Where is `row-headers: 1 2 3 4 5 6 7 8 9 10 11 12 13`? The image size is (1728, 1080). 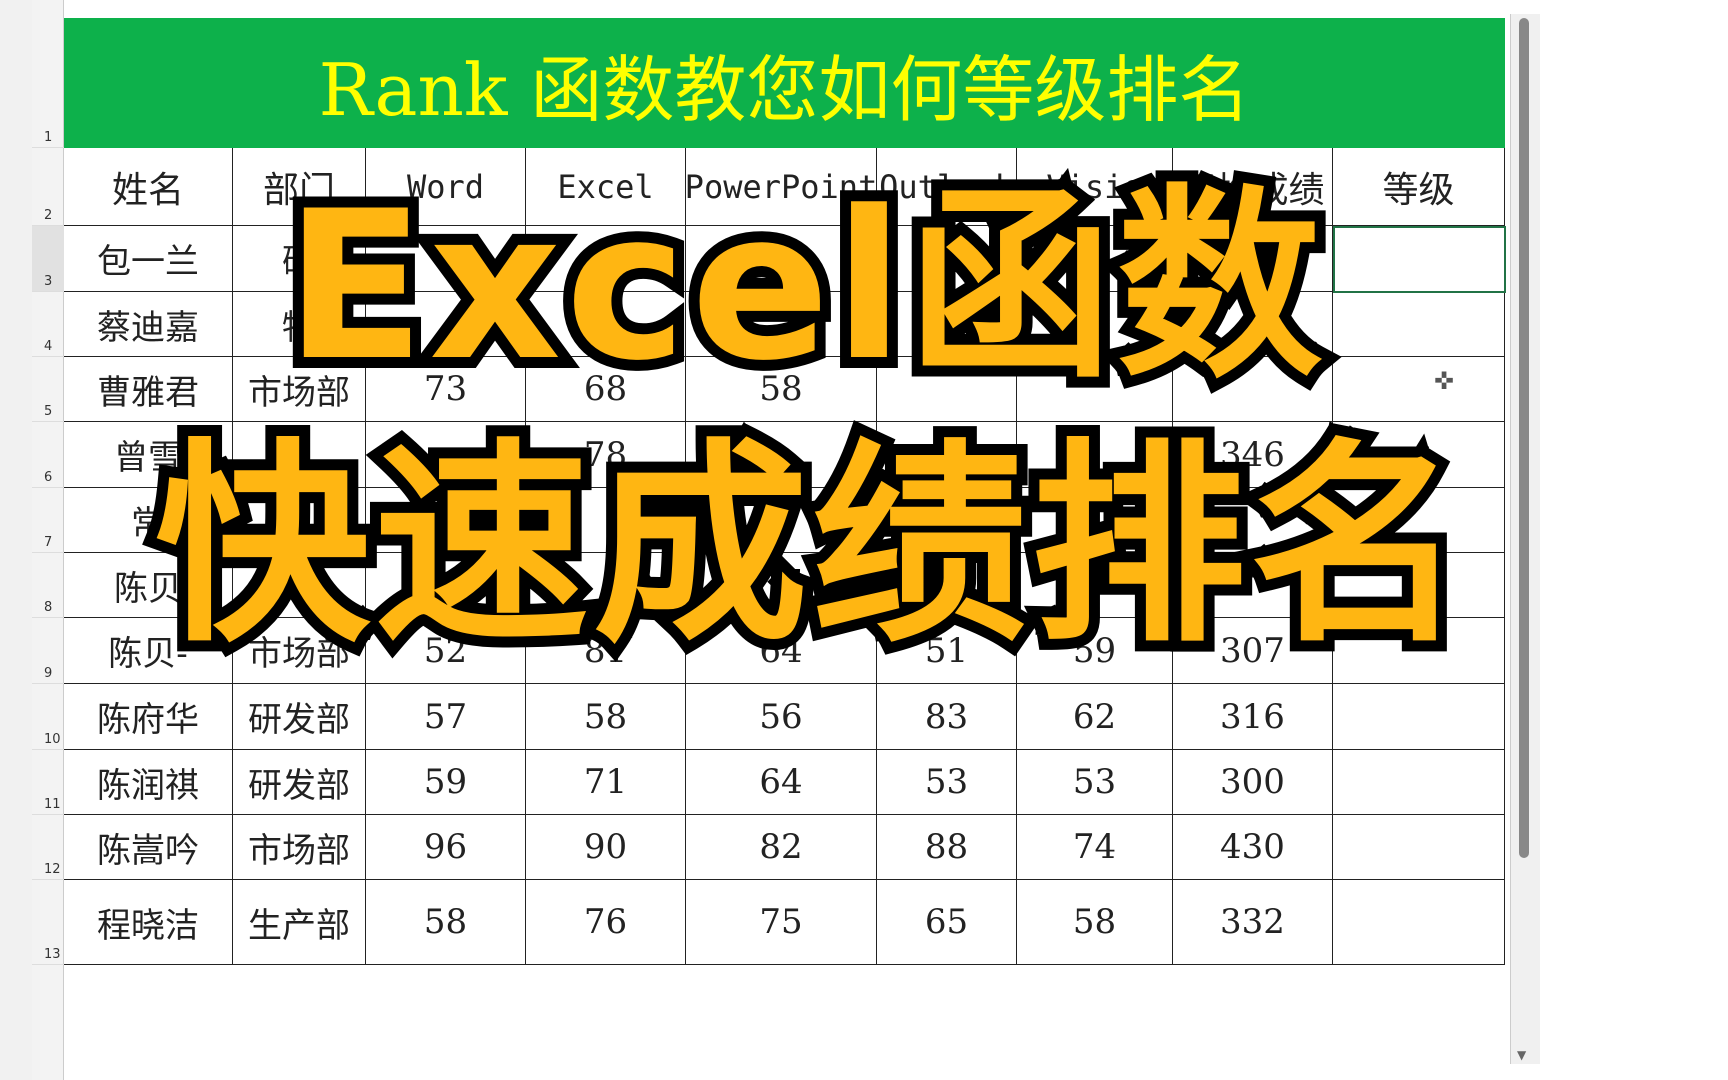 row-headers: 1 2 3 4 5 6 7 8 9 10 11 12 13 is located at coordinates (48, 540).